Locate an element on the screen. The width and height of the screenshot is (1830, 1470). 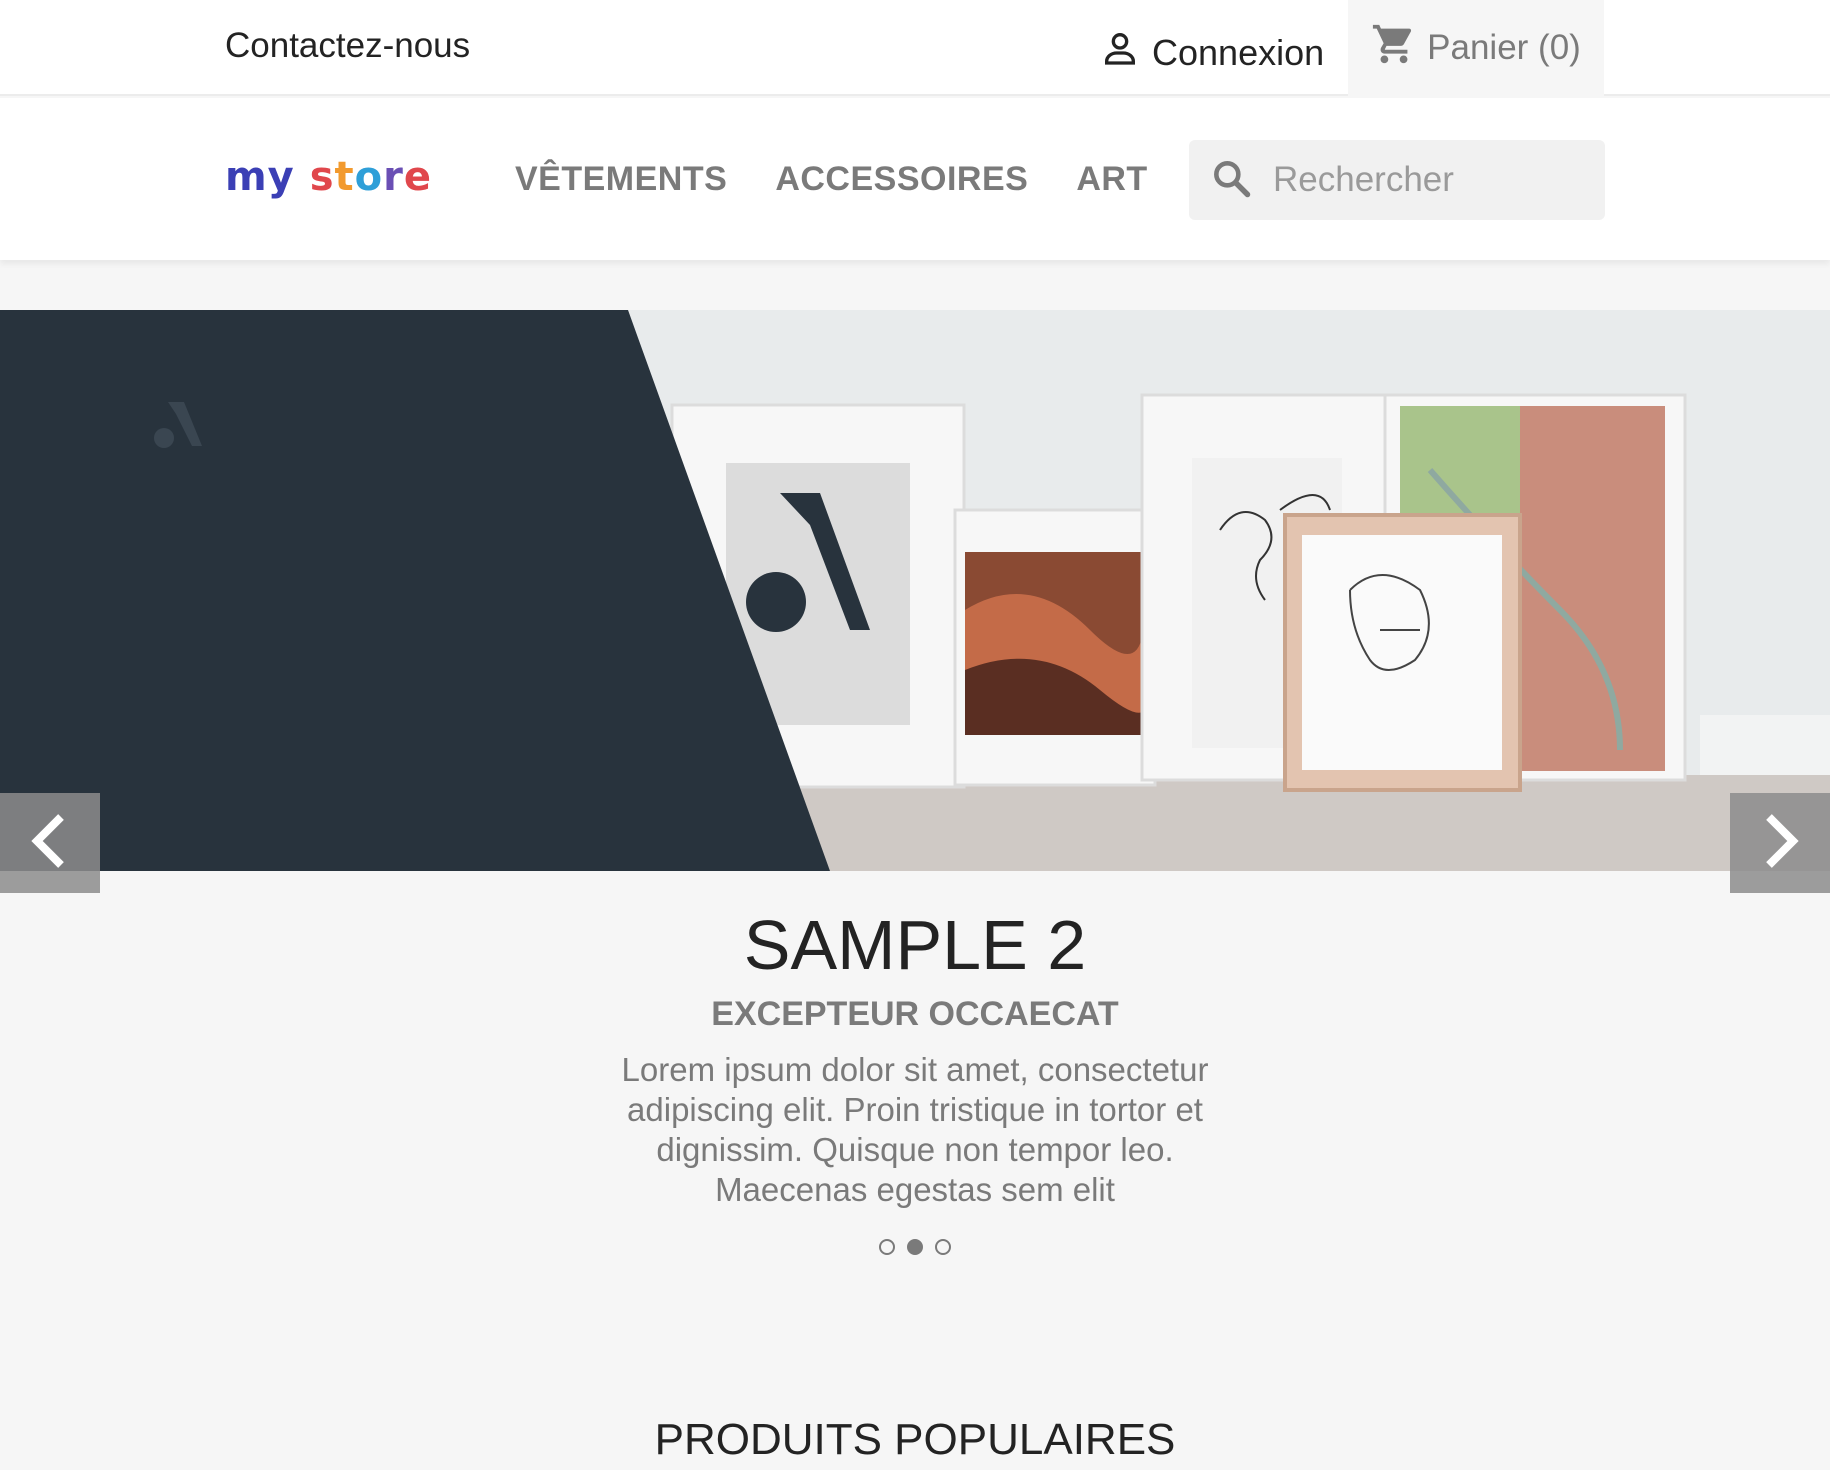
slider-indicators is located at coordinates (915, 1247).